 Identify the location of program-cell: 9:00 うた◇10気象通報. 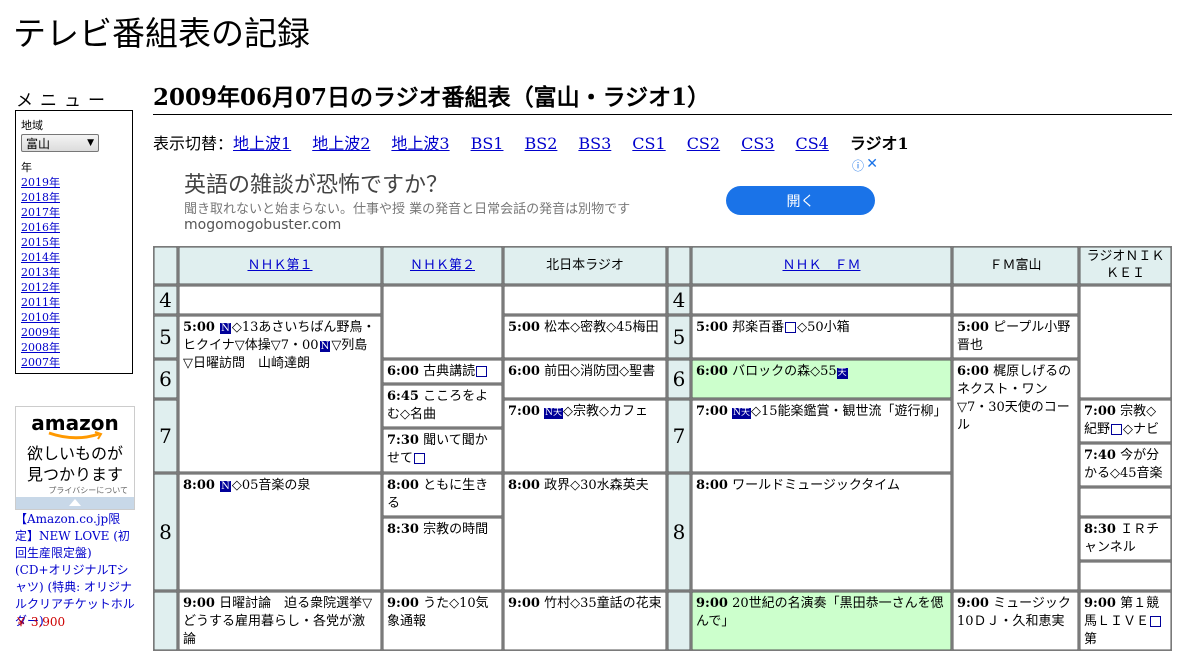
(442, 621).